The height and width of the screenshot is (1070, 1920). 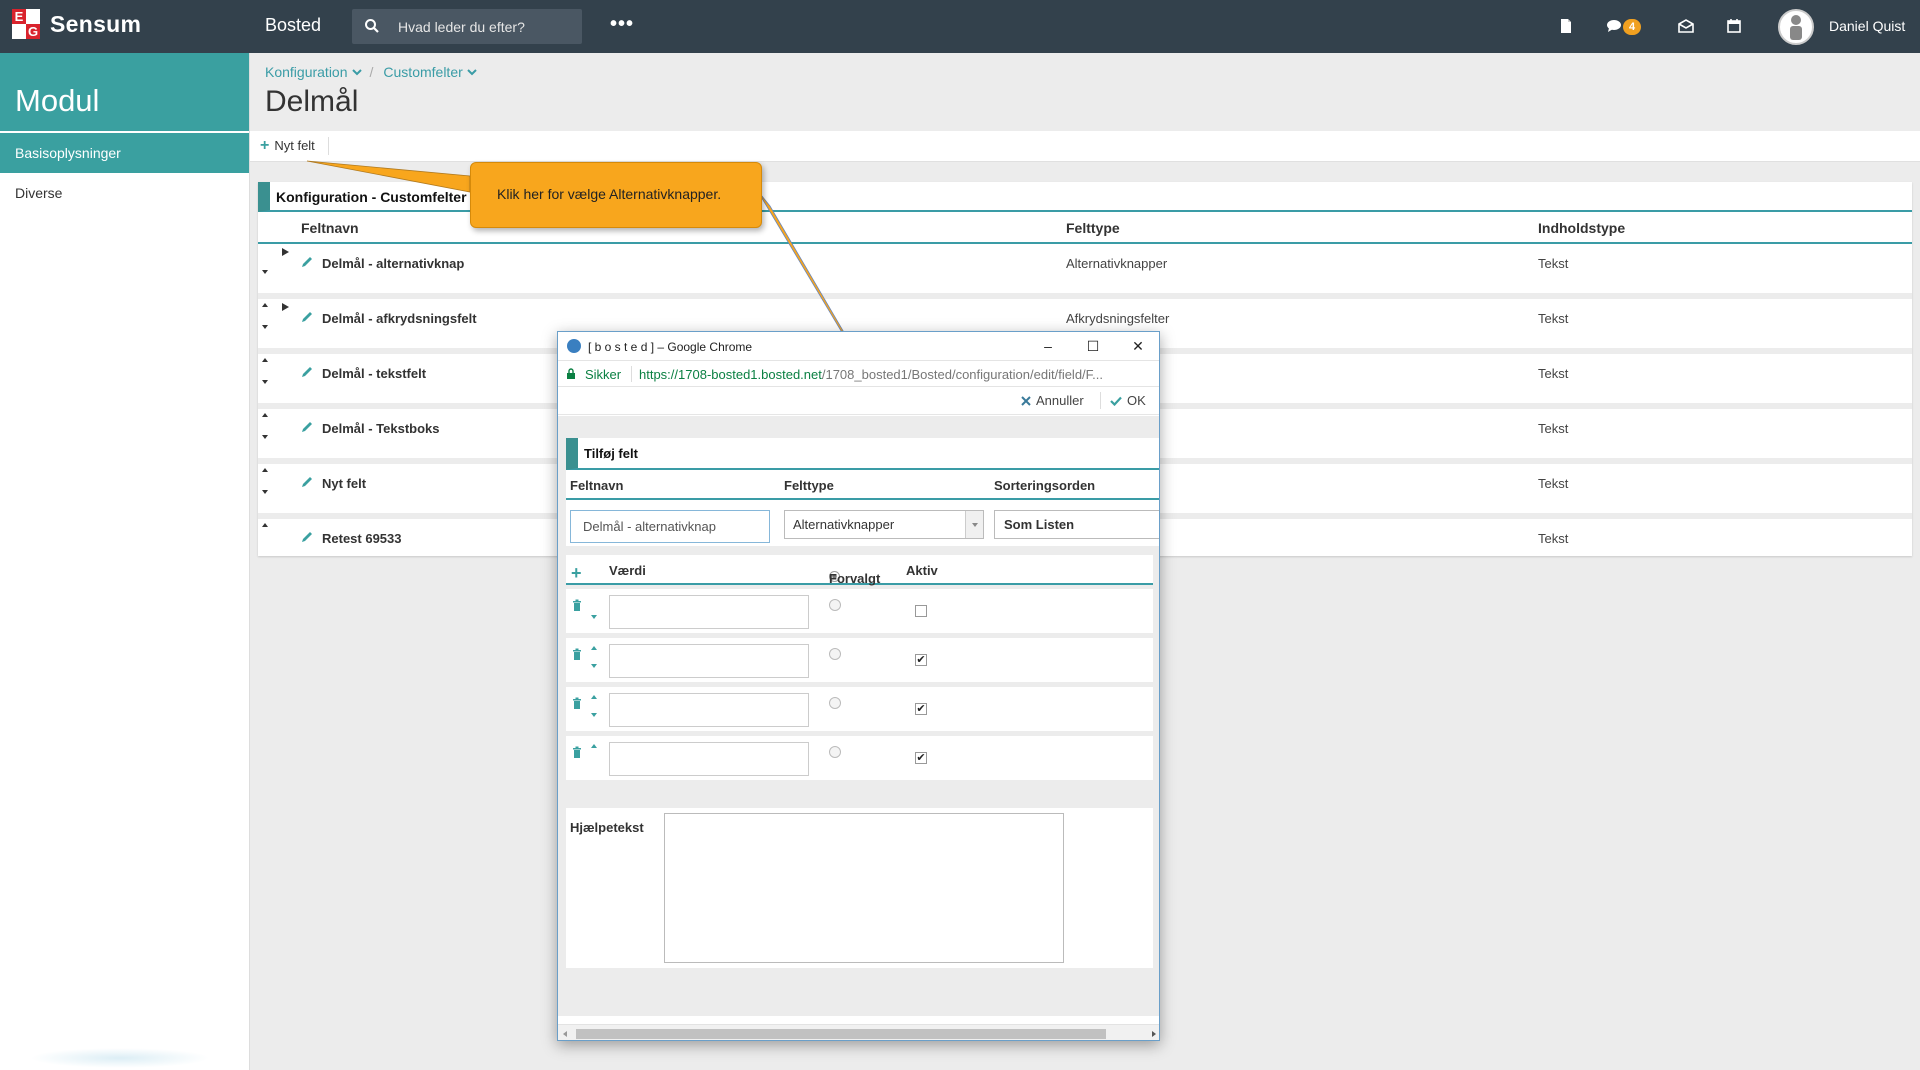 What do you see at coordinates (841, 1034) in the screenshot?
I see `scrollbar-thumb` at bounding box center [841, 1034].